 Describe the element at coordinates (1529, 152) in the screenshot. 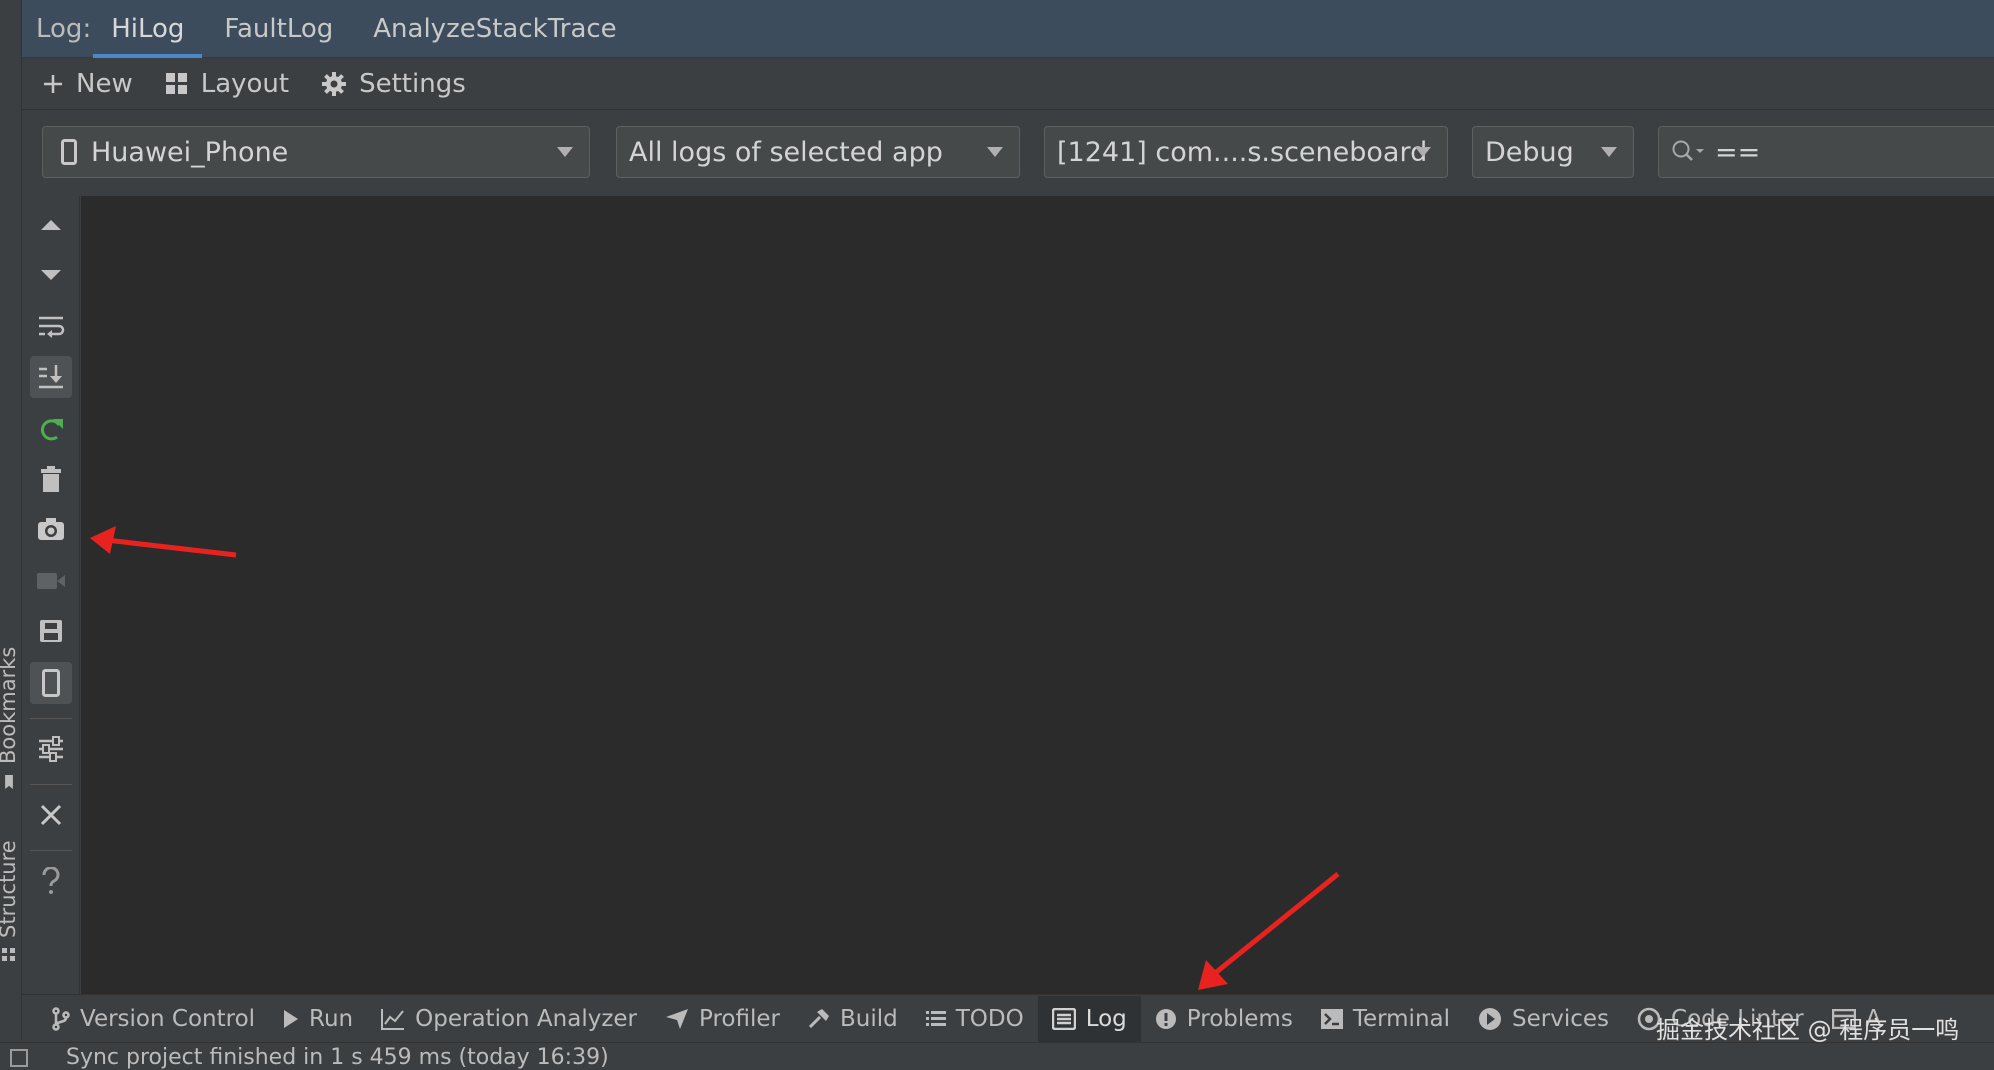

I see `log-level-value: Debug` at that location.